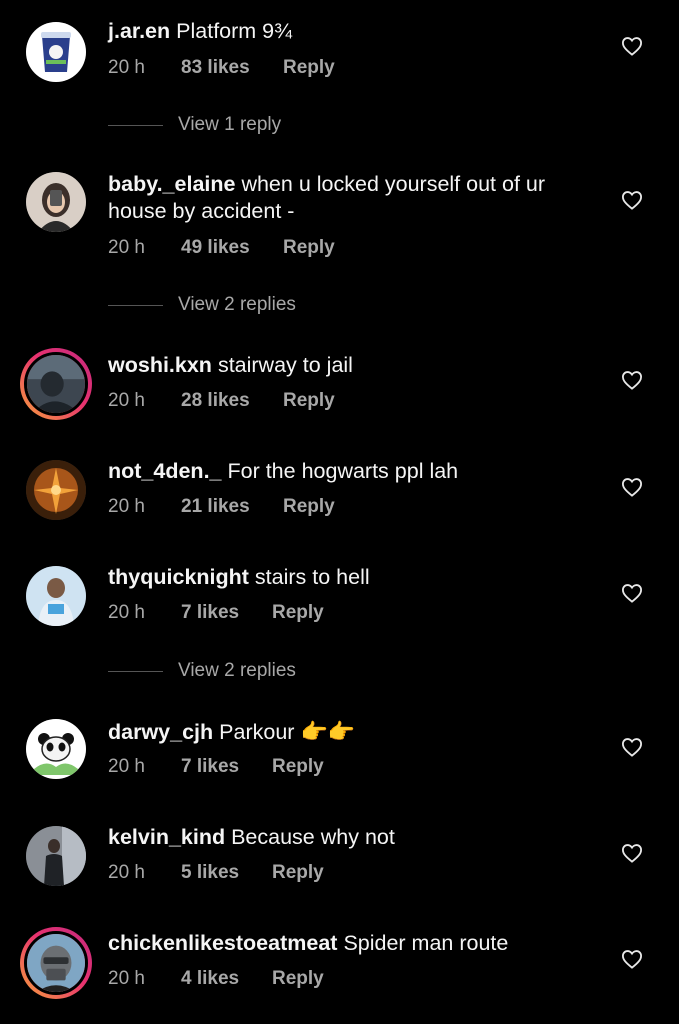  Describe the element at coordinates (312, 577) in the screenshot. I see `comment-text: stairs to hell` at that location.